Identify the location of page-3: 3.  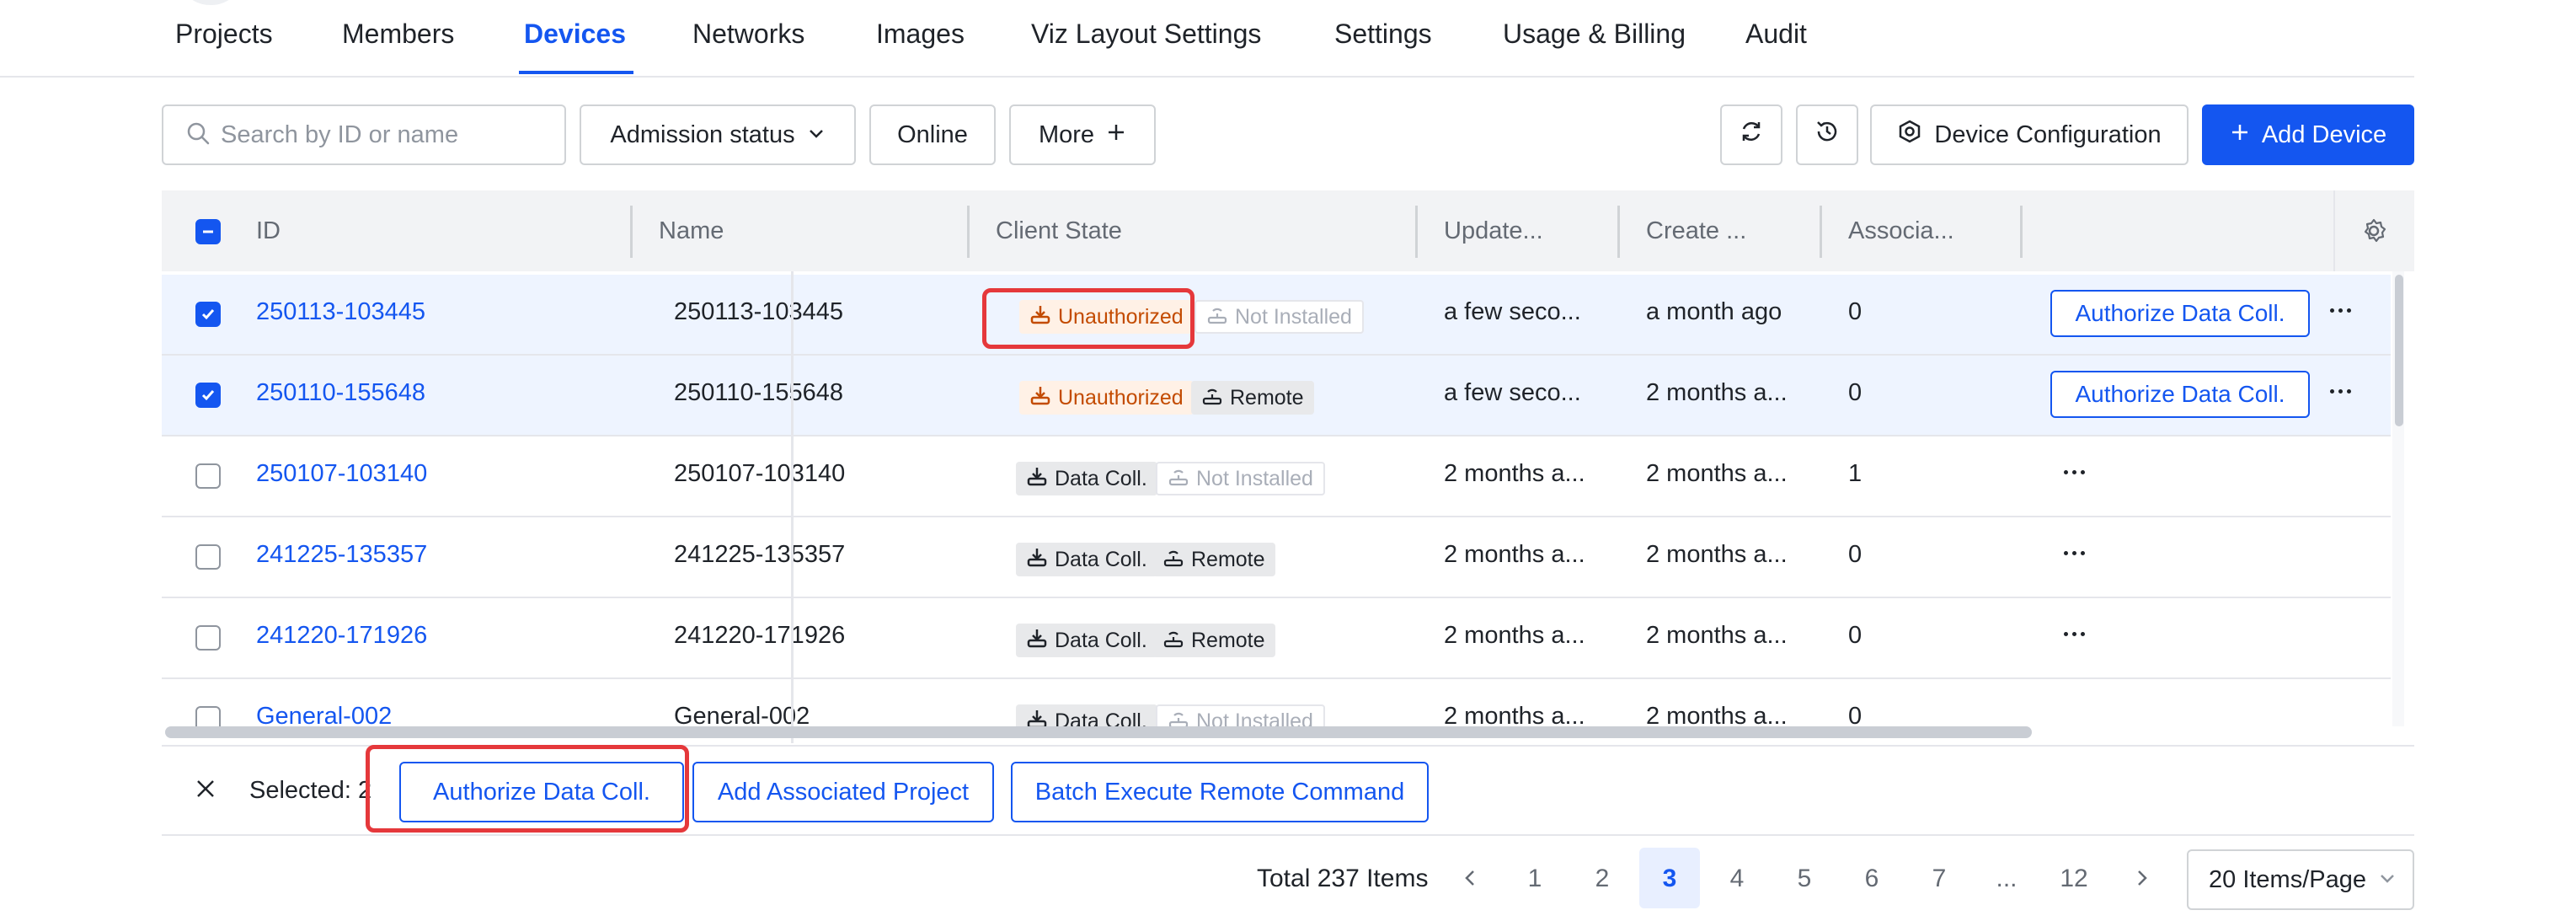
(1669, 879).